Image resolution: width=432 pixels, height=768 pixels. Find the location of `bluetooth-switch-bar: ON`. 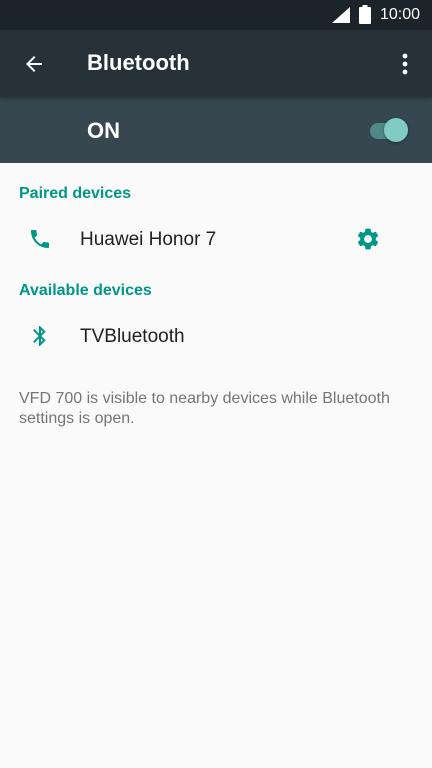

bluetooth-switch-bar: ON is located at coordinates (216, 130).